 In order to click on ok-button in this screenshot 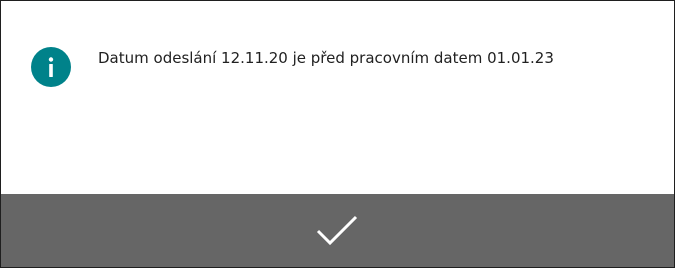, I will do `click(337, 230)`.